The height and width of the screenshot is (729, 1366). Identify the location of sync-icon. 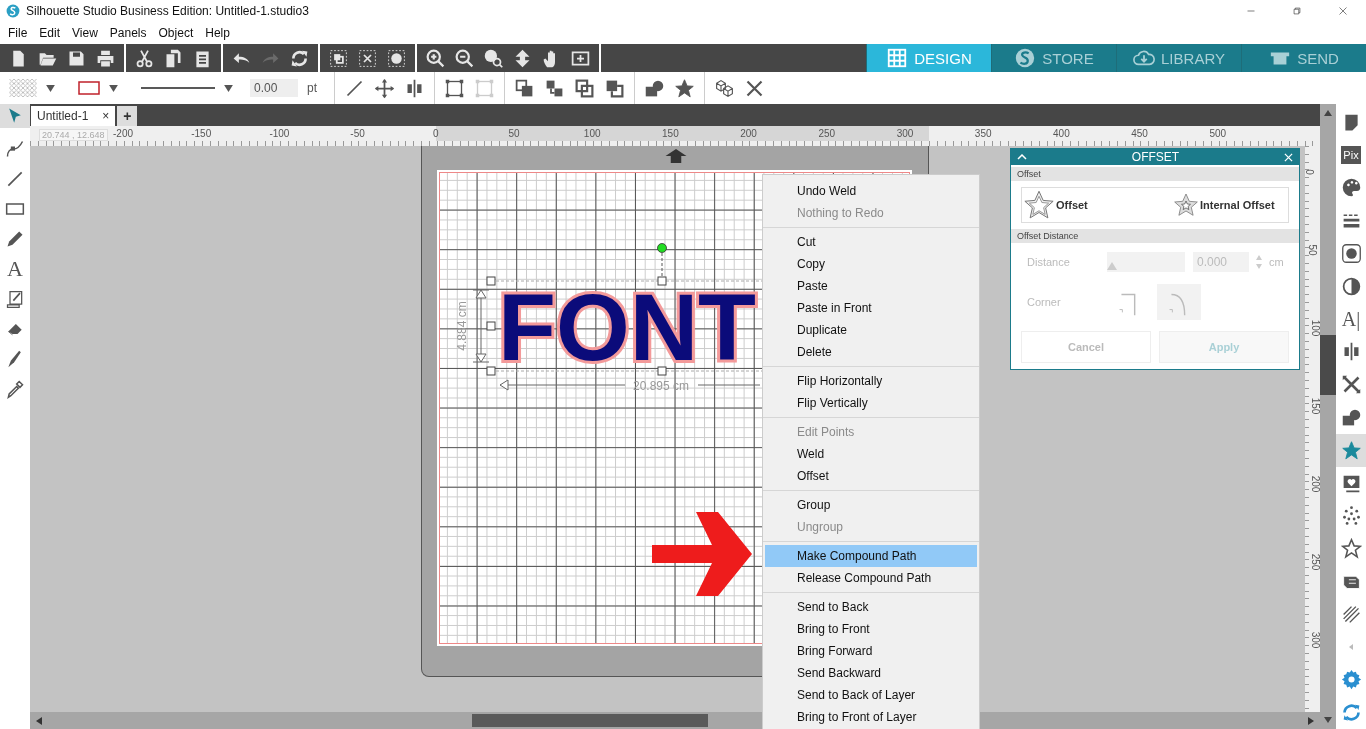
(1351, 713).